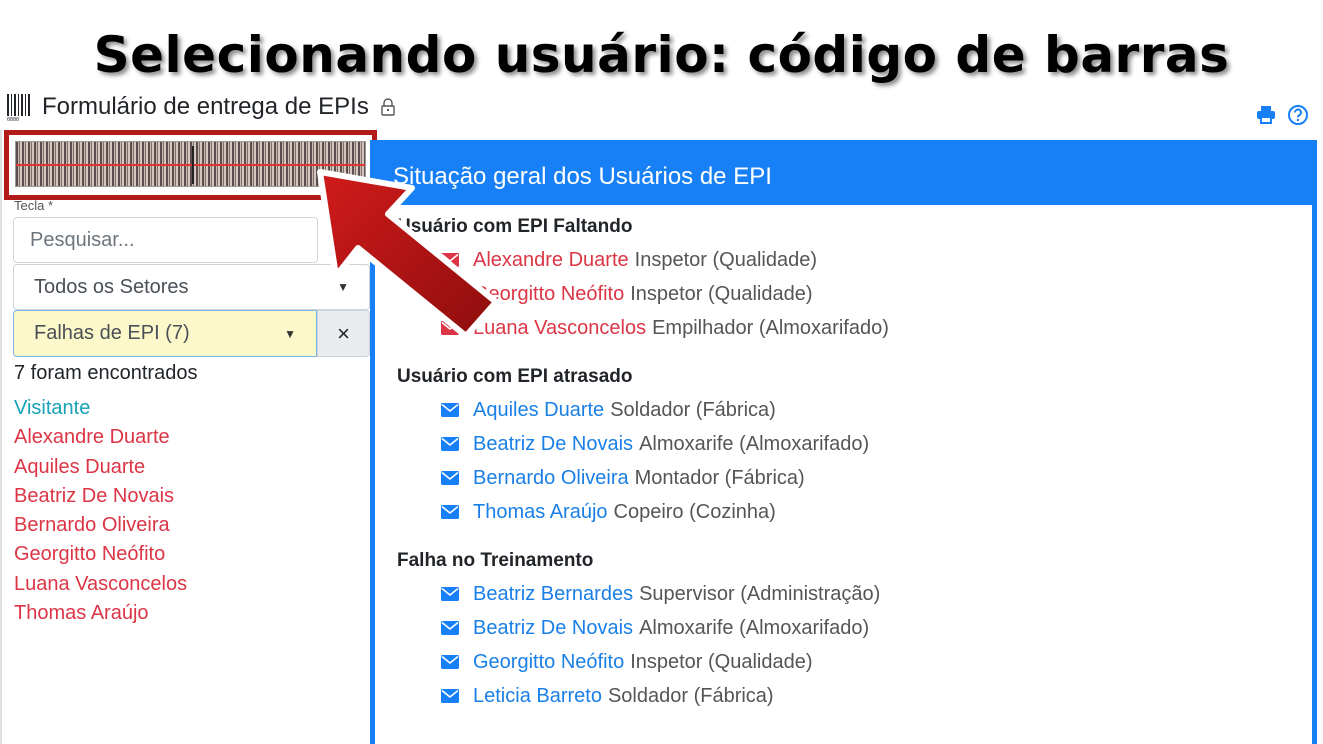 The image size is (1323, 744). I want to click on lock-icon, so click(388, 107).